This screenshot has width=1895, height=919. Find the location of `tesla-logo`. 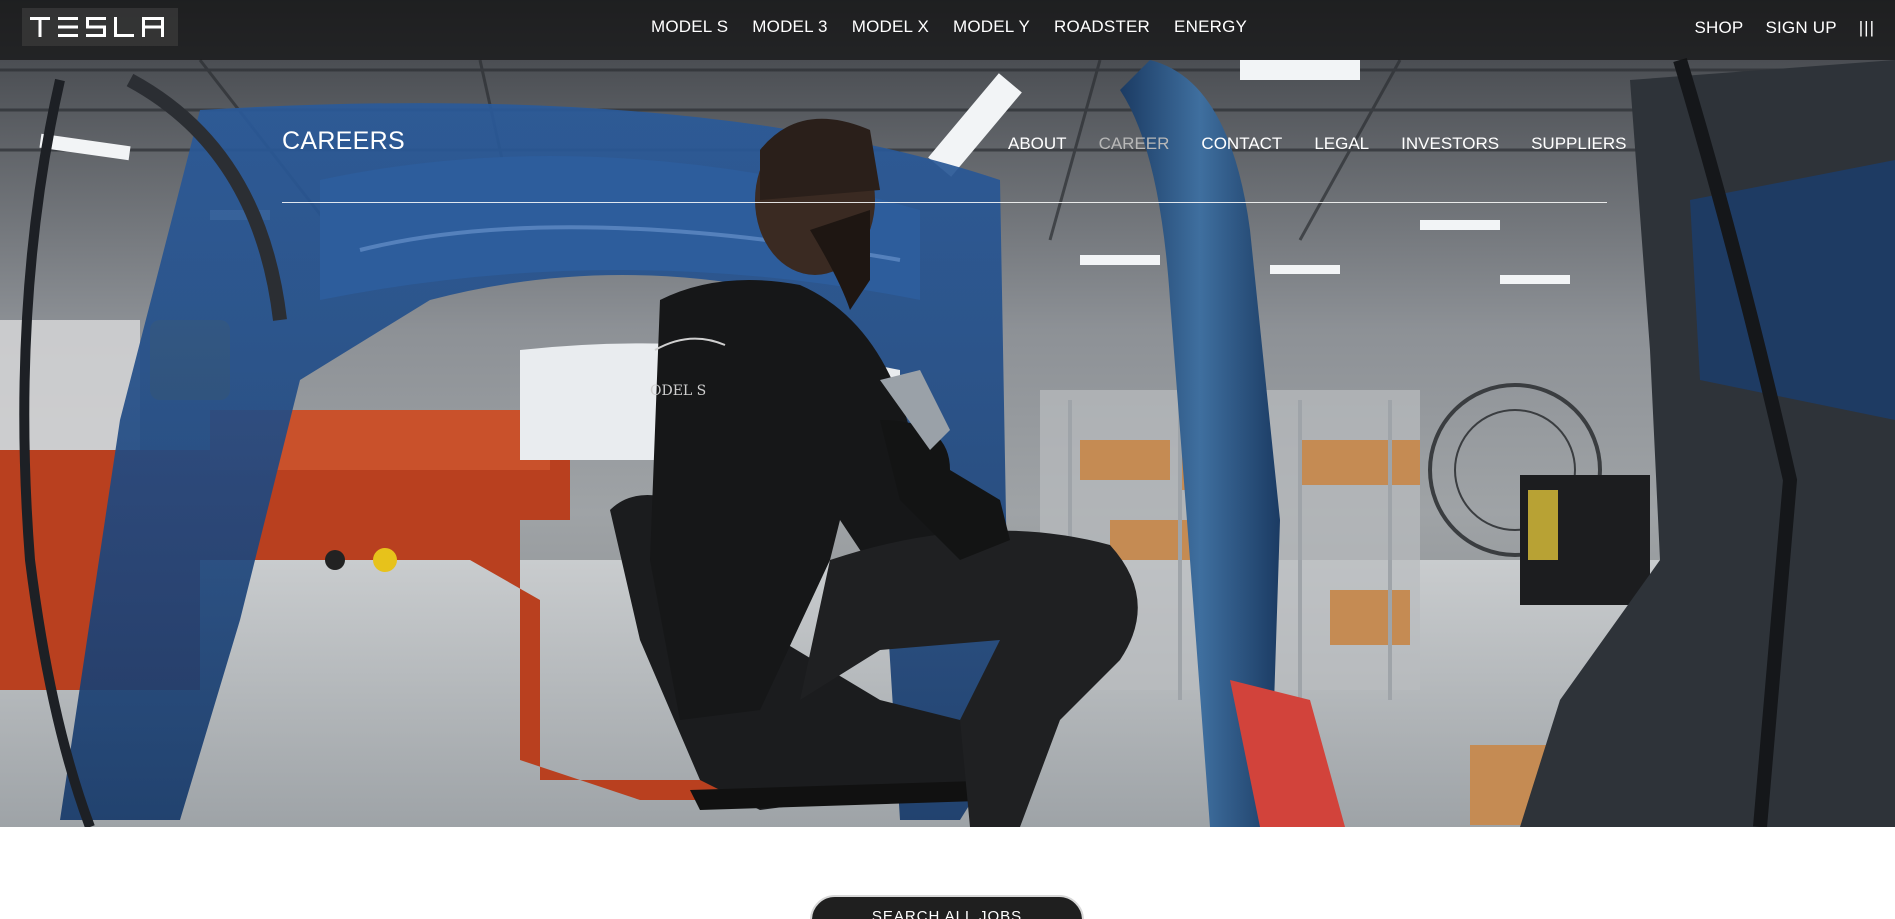

tesla-logo is located at coordinates (100, 27).